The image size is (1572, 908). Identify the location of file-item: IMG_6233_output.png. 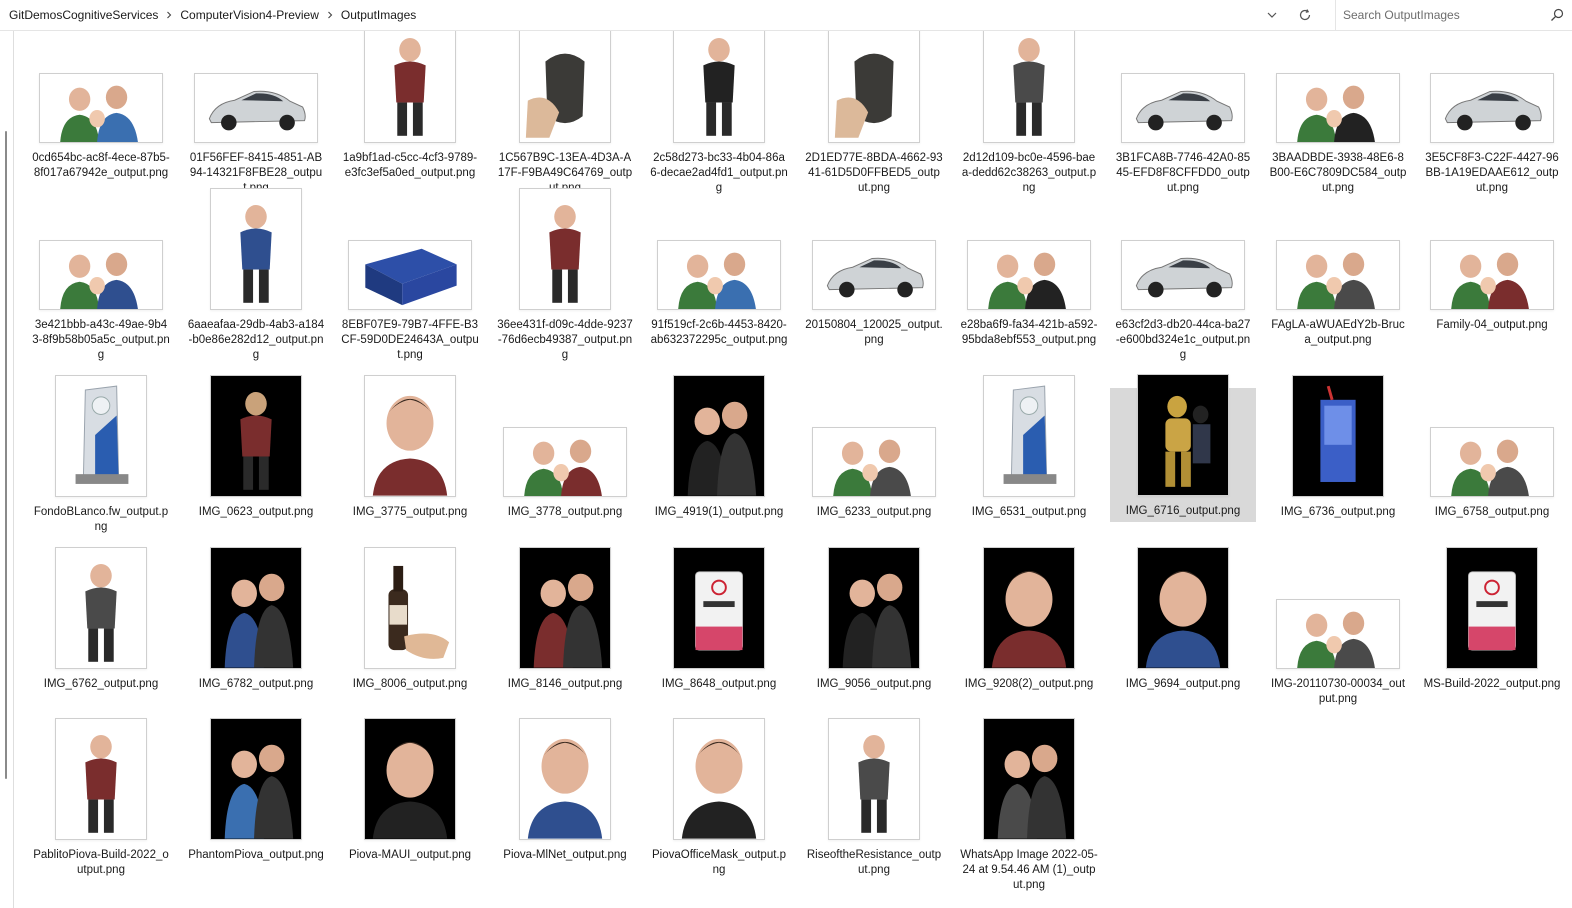
(874, 454).